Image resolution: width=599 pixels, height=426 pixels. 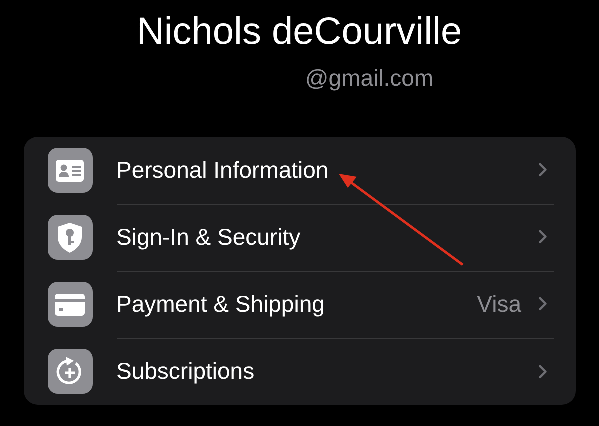 What do you see at coordinates (369, 78) in the screenshot?
I see `account-email: @gmail.com` at bounding box center [369, 78].